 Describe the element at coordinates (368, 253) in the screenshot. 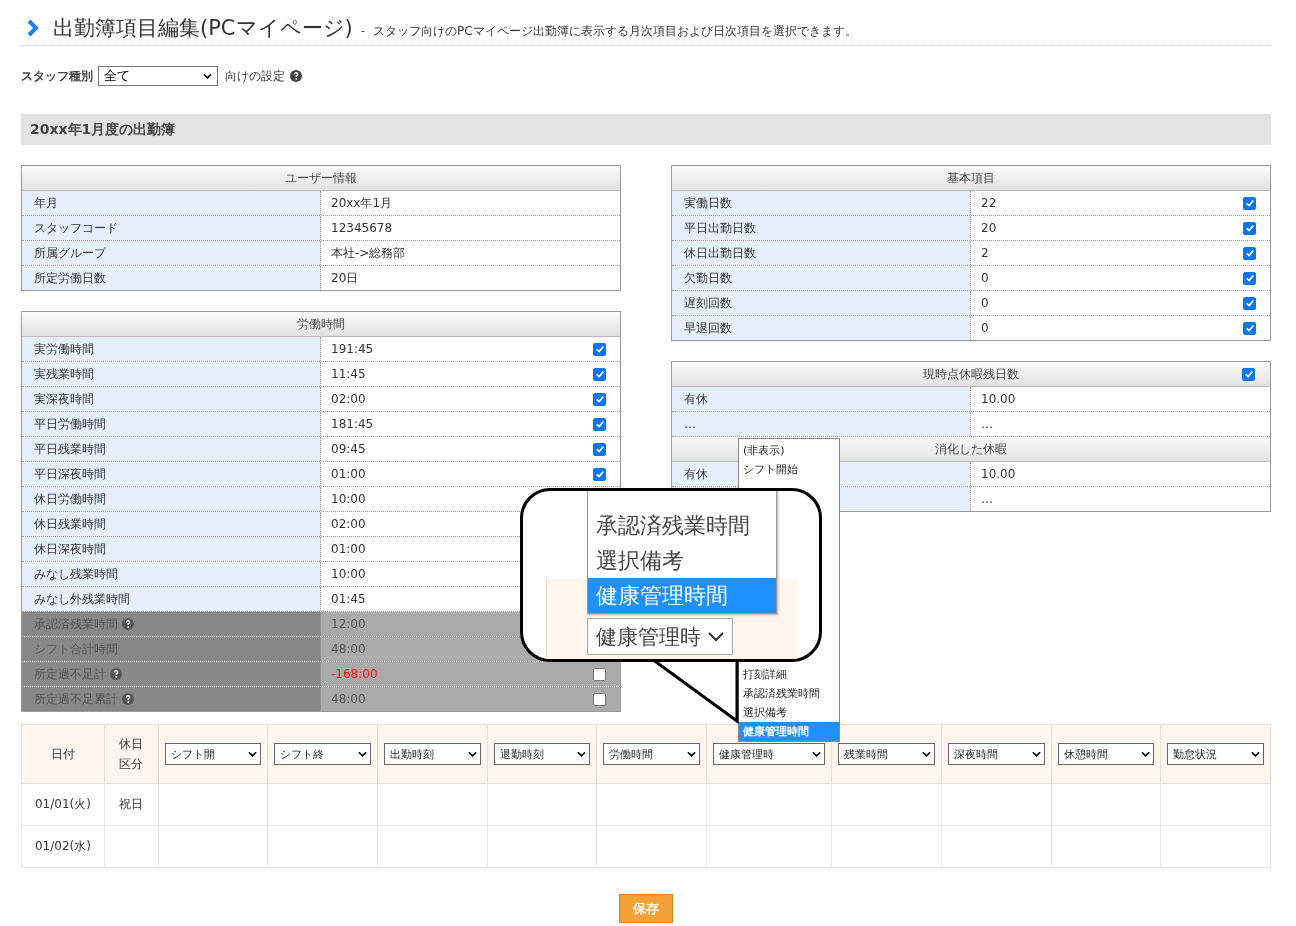

I see `row-value: 本社->総務部` at that location.